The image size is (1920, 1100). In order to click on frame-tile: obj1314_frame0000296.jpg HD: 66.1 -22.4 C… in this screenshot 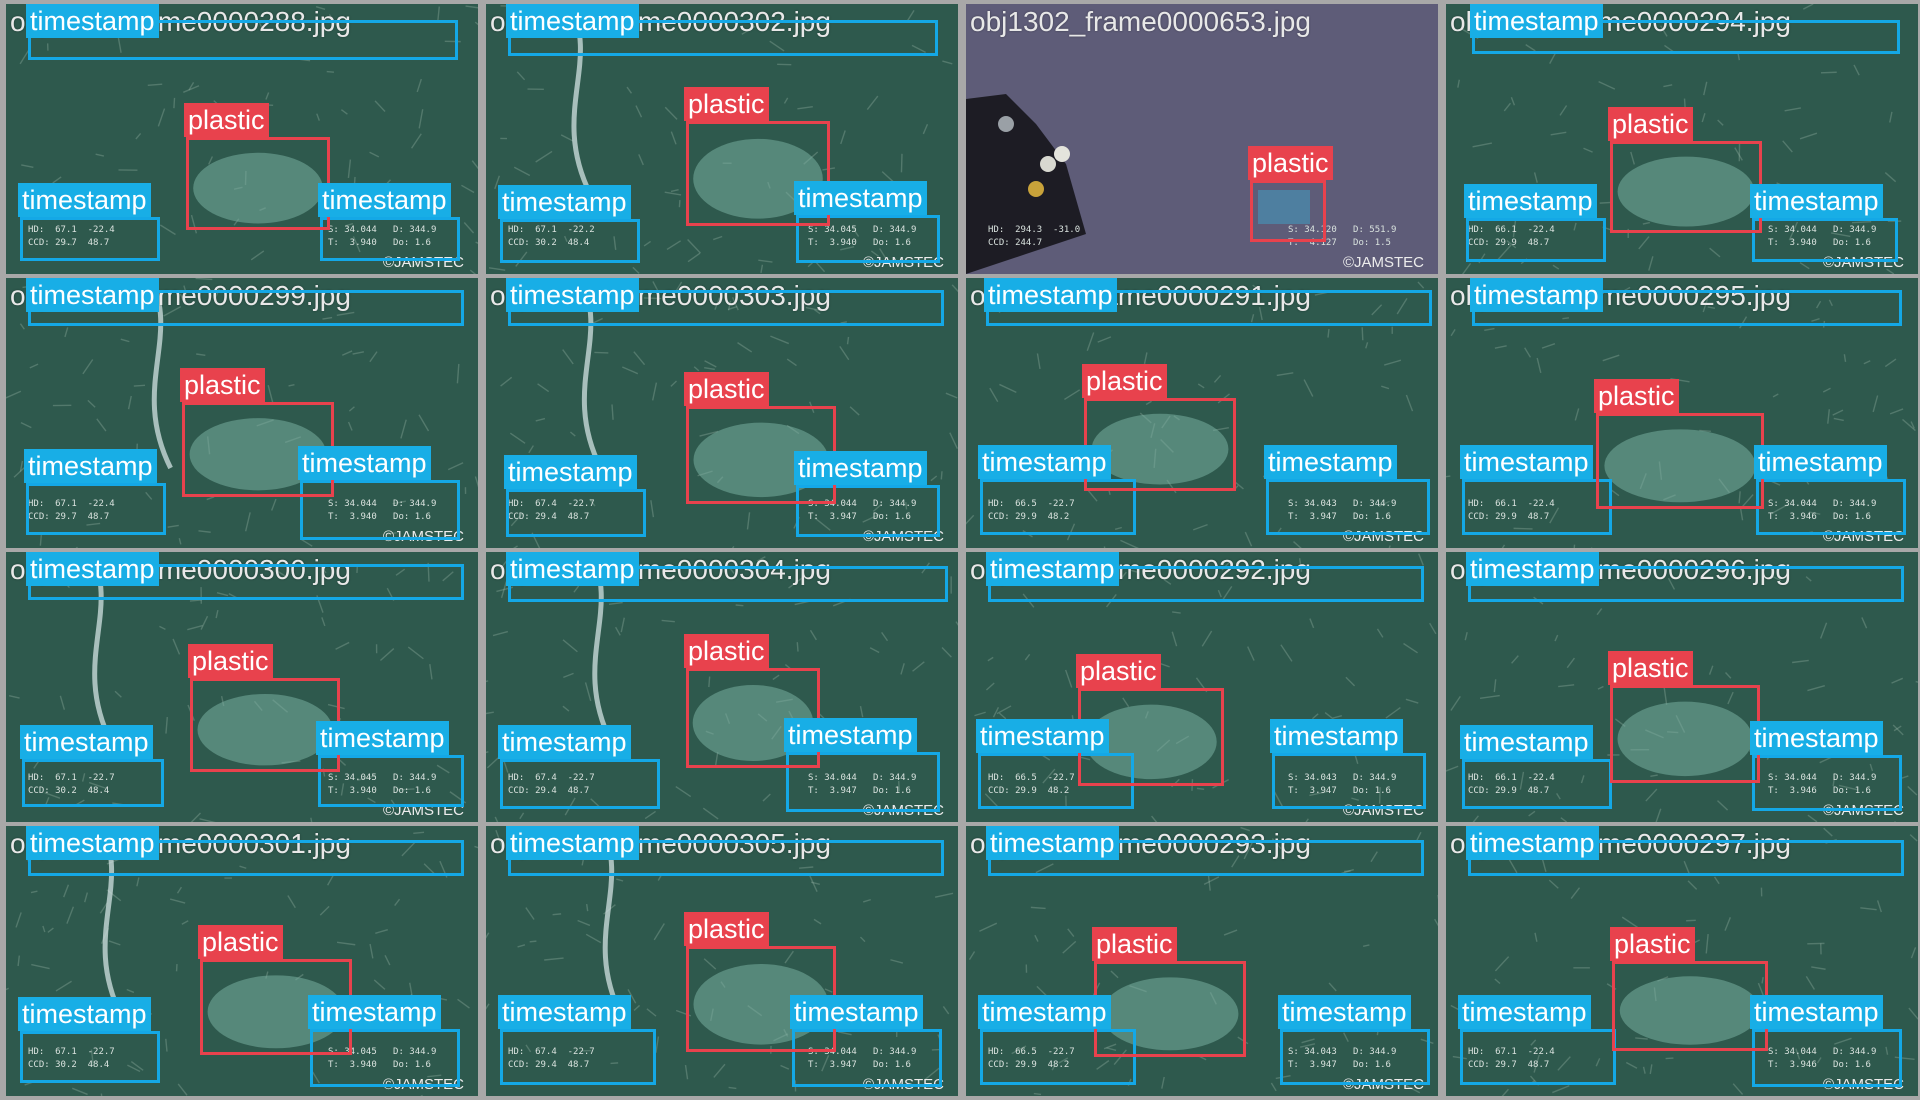, I will do `click(1682, 687)`.